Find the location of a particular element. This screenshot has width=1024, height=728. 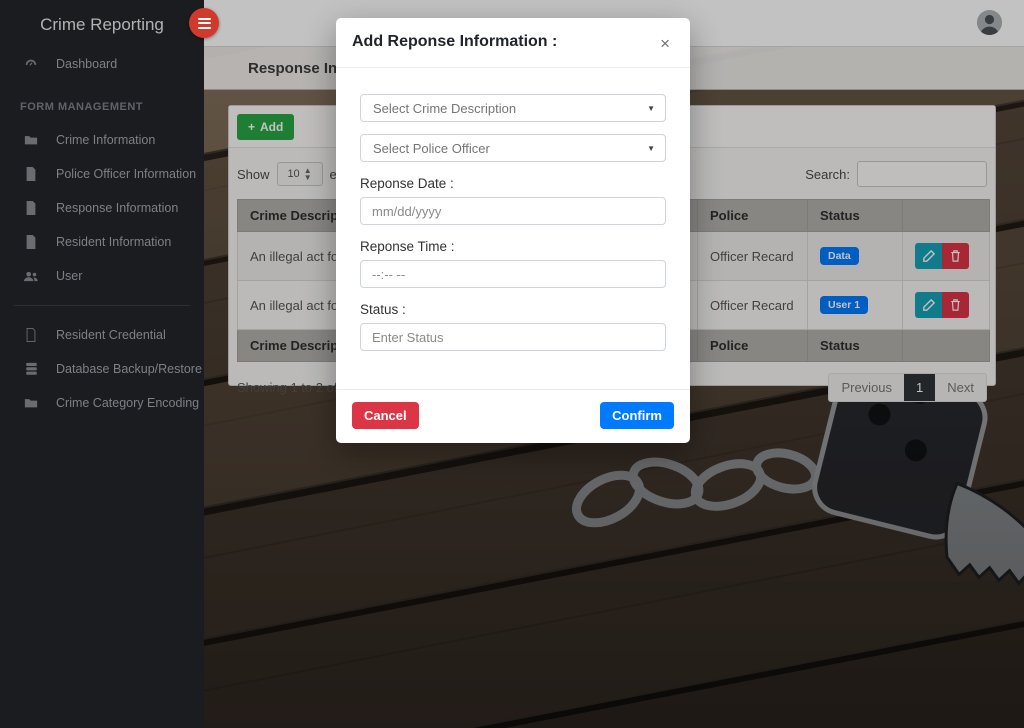

close-icon: × is located at coordinates (665, 43).